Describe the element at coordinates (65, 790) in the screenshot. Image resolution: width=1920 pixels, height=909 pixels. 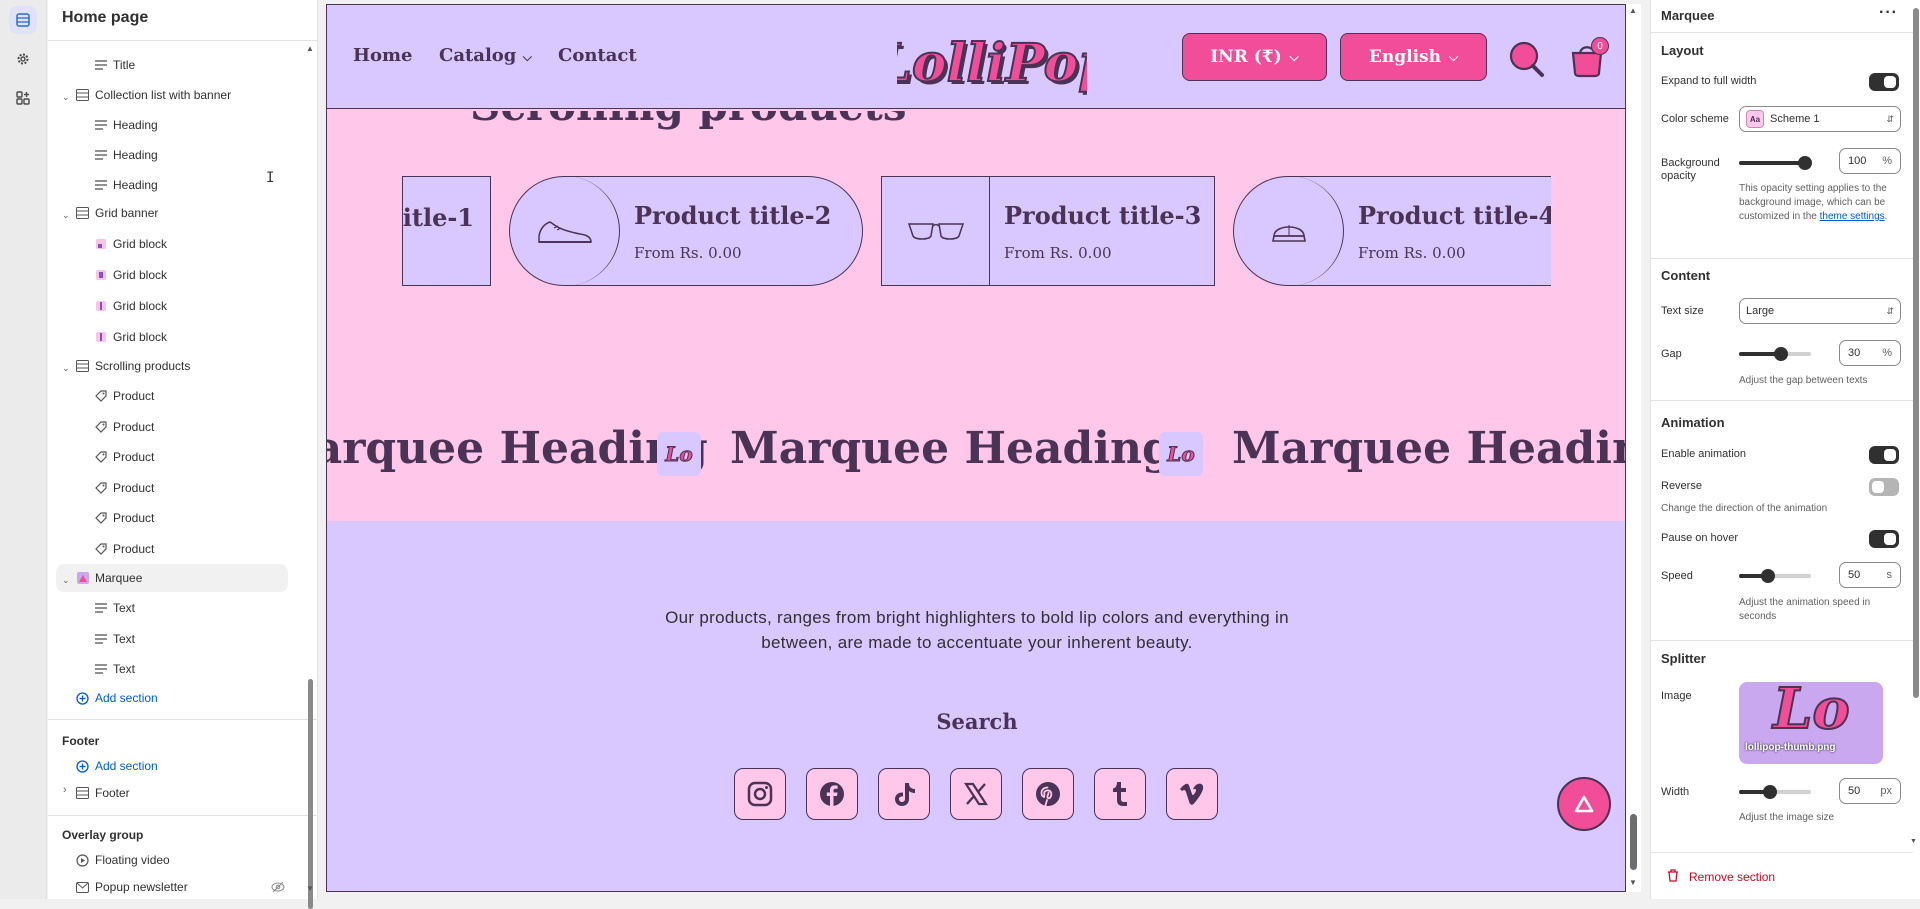
I see `chevron-right-icon: ›` at that location.